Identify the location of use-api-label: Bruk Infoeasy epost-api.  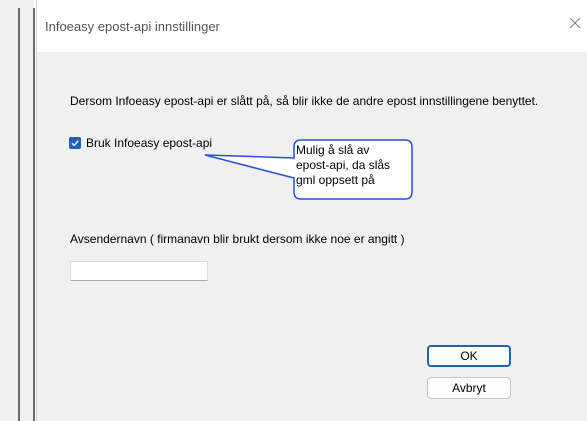
(149, 143).